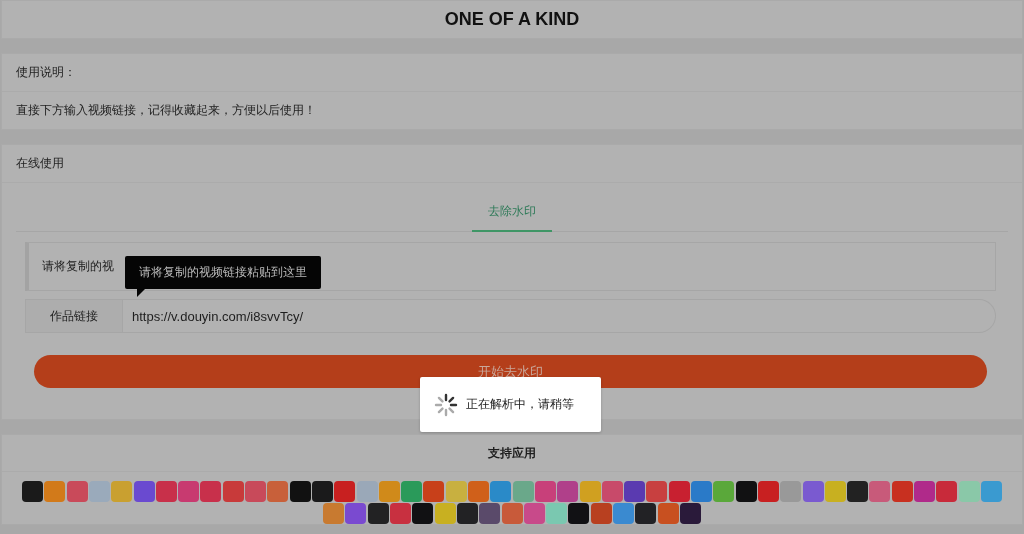 The height and width of the screenshot is (534, 1024). What do you see at coordinates (520, 404) in the screenshot?
I see `loading-message: 正在解析中，请稍等` at bounding box center [520, 404].